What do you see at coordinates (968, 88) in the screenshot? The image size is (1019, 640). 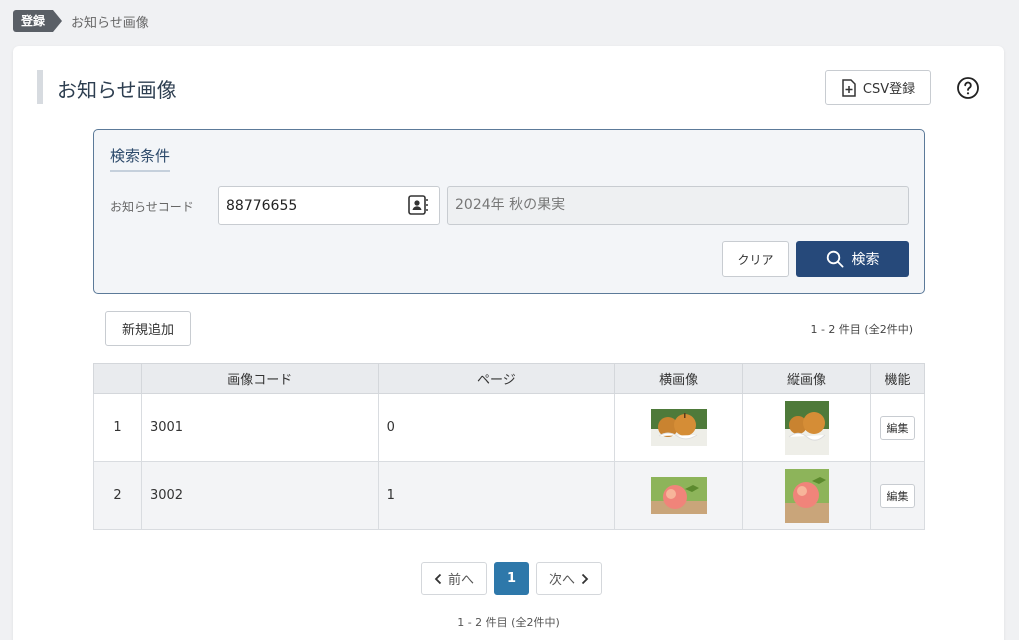 I see `help-icon` at bounding box center [968, 88].